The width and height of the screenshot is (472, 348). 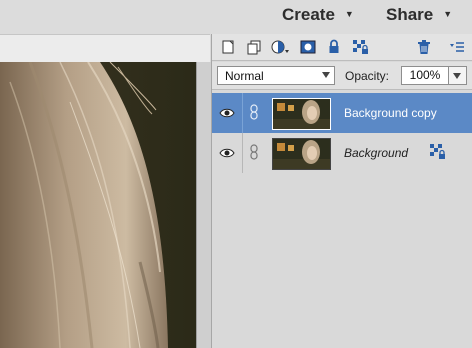 What do you see at coordinates (342, 153) in the screenshot?
I see `layer-row-background: Background` at bounding box center [342, 153].